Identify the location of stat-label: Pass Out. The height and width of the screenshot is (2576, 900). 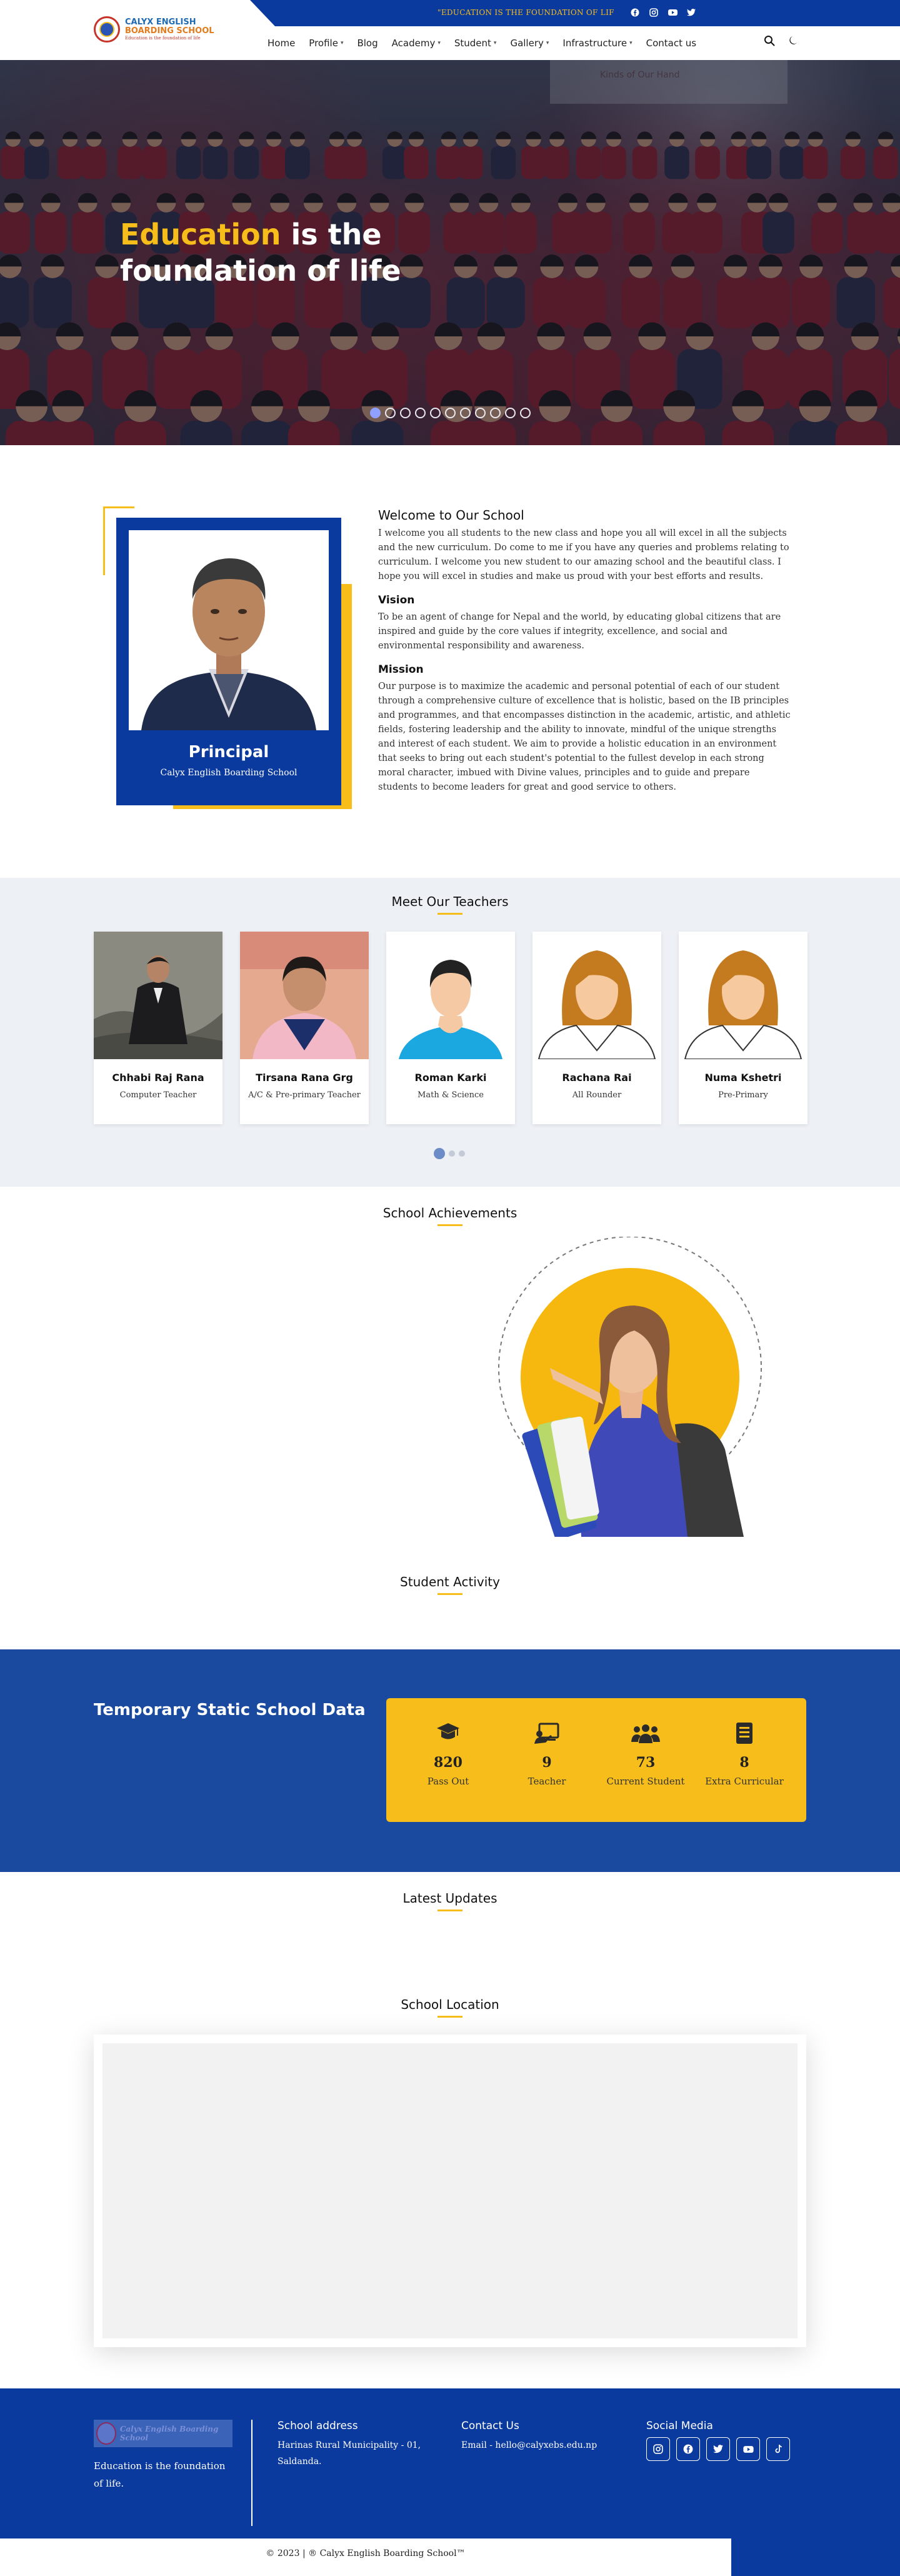
(448, 1781).